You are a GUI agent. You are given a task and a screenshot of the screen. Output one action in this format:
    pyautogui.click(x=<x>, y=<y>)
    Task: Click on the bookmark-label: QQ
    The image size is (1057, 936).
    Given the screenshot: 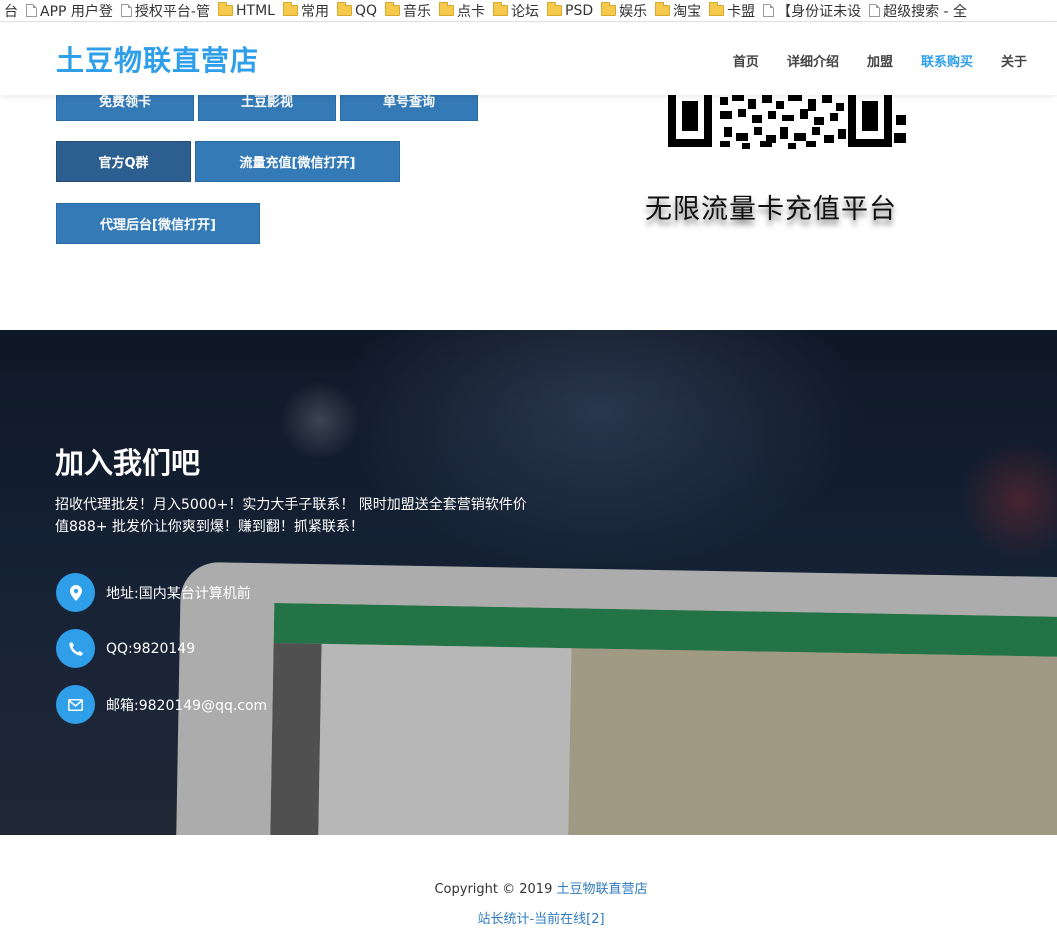 What is the action you would take?
    pyautogui.click(x=365, y=10)
    